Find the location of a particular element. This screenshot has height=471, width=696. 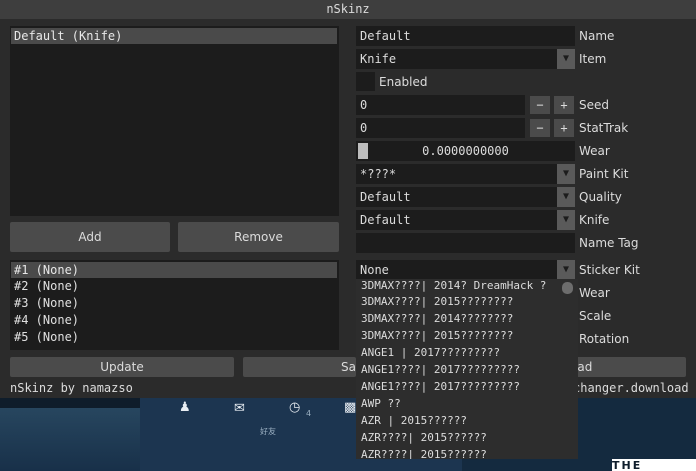

dropdown-option: 3DMAX????| 2014? DreamHack ? is located at coordinates (453, 286).